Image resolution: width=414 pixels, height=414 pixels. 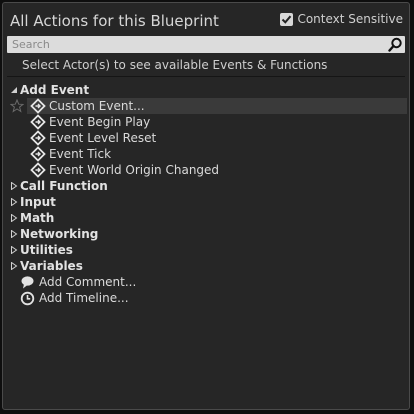 I want to click on category-label: Utilities, so click(x=46, y=250).